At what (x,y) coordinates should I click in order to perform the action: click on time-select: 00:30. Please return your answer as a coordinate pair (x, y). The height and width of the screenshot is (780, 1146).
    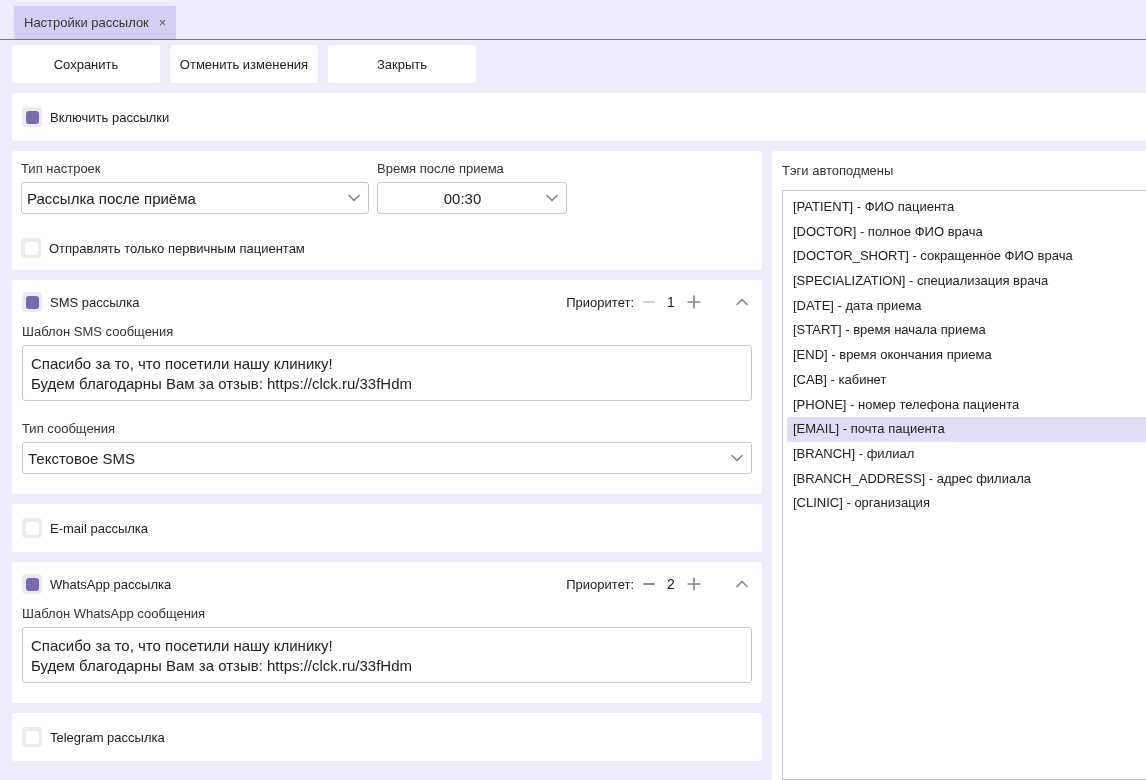
    Looking at the image, I should click on (472, 198).